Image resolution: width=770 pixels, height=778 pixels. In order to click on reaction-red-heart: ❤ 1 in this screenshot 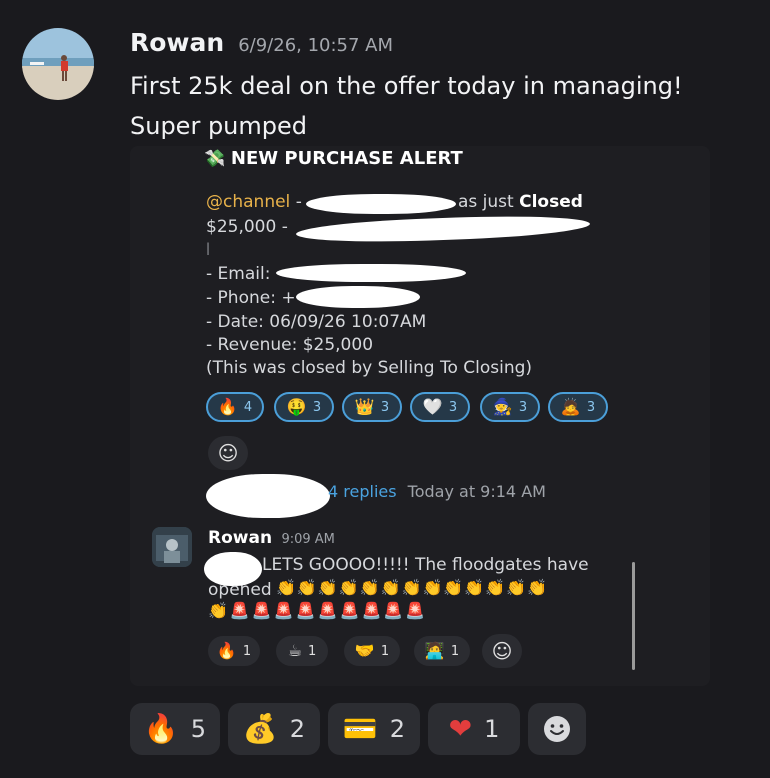, I will do `click(474, 729)`.